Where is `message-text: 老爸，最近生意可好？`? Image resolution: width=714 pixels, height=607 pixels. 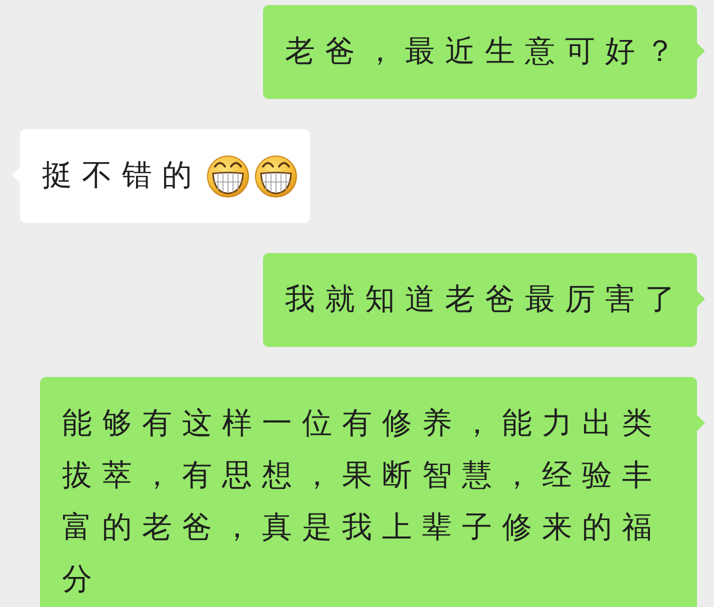
message-text: 老爸，最近生意可好？ is located at coordinates (485, 52).